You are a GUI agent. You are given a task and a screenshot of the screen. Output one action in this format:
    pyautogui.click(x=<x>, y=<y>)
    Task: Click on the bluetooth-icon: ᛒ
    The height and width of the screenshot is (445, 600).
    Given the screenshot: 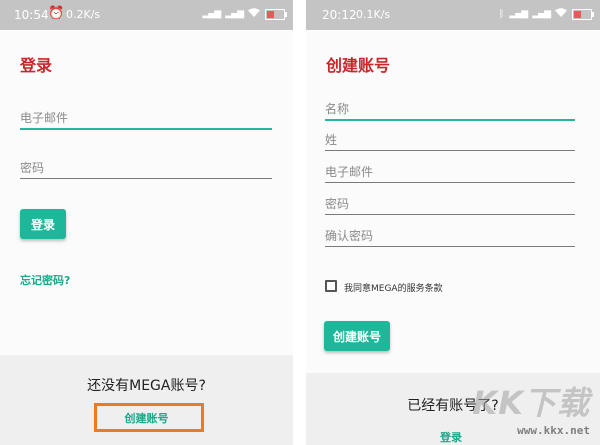 What is the action you would take?
    pyautogui.click(x=501, y=14)
    